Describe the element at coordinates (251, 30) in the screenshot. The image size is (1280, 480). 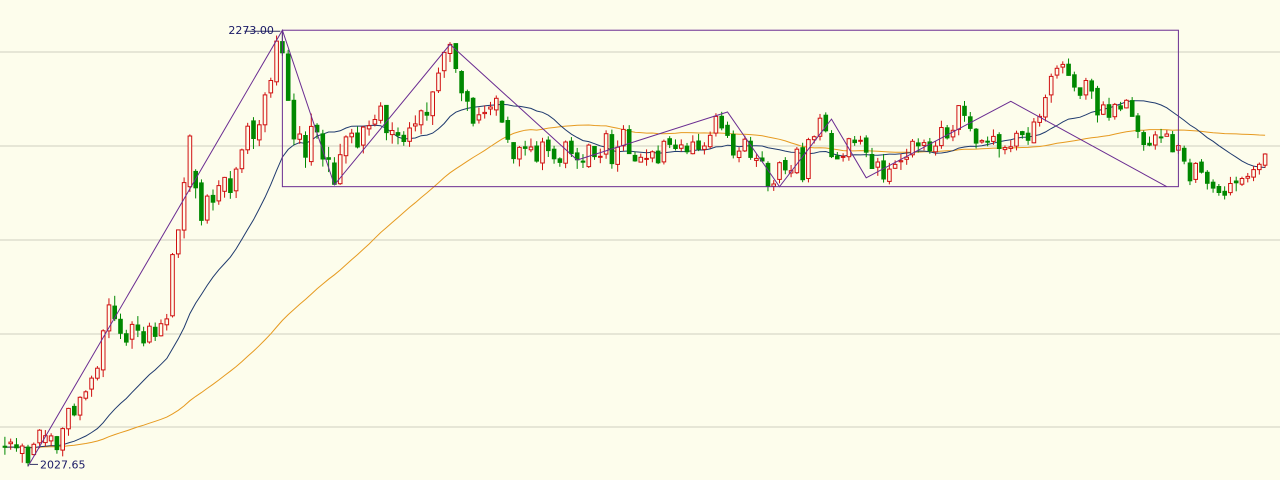
I see `high-price-label: 2273.00` at that location.